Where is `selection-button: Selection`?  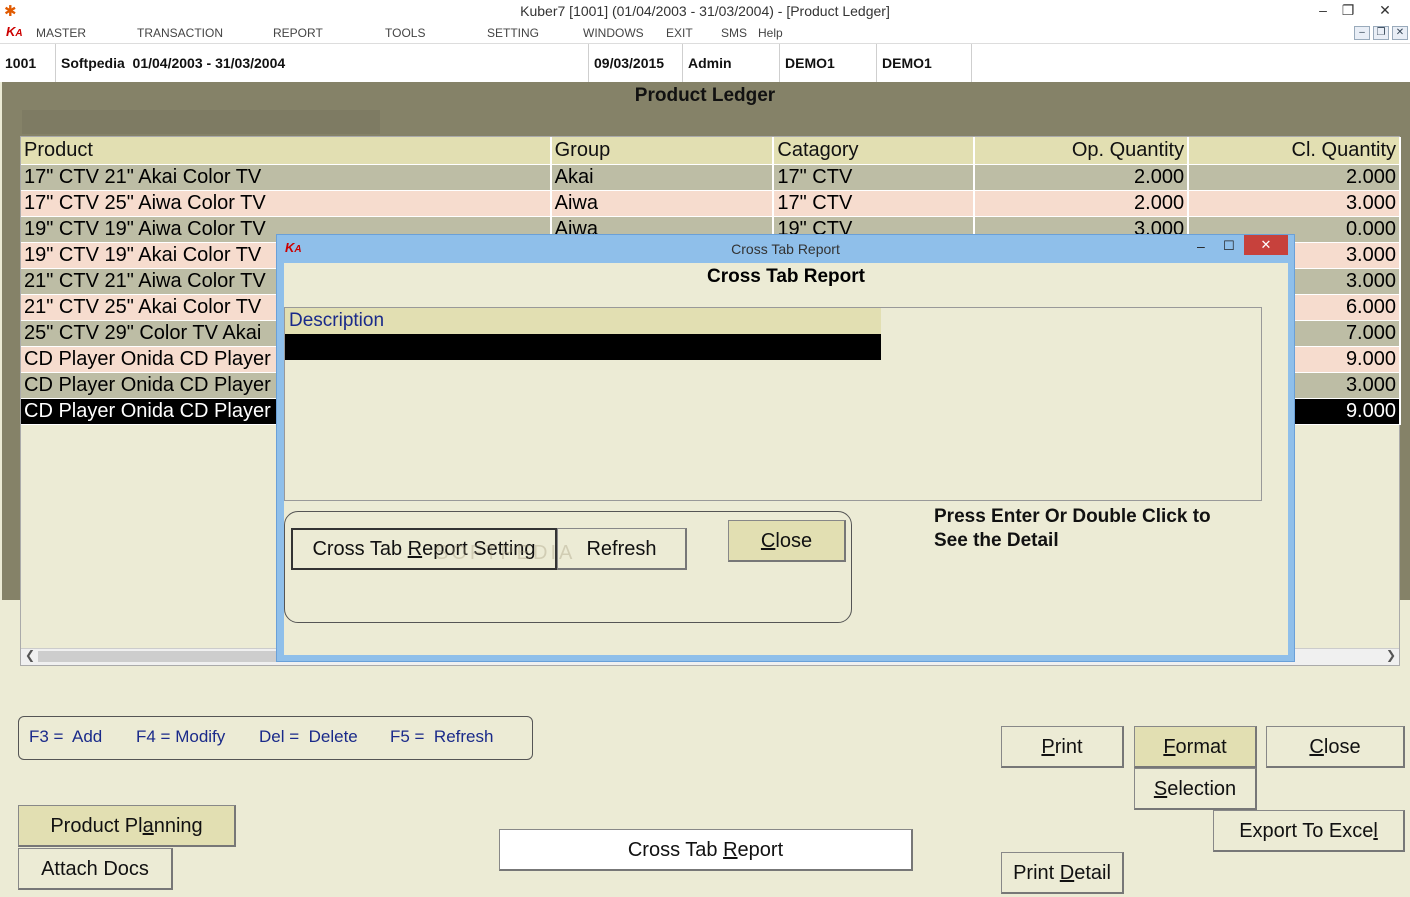 selection-button: Selection is located at coordinates (1195, 789).